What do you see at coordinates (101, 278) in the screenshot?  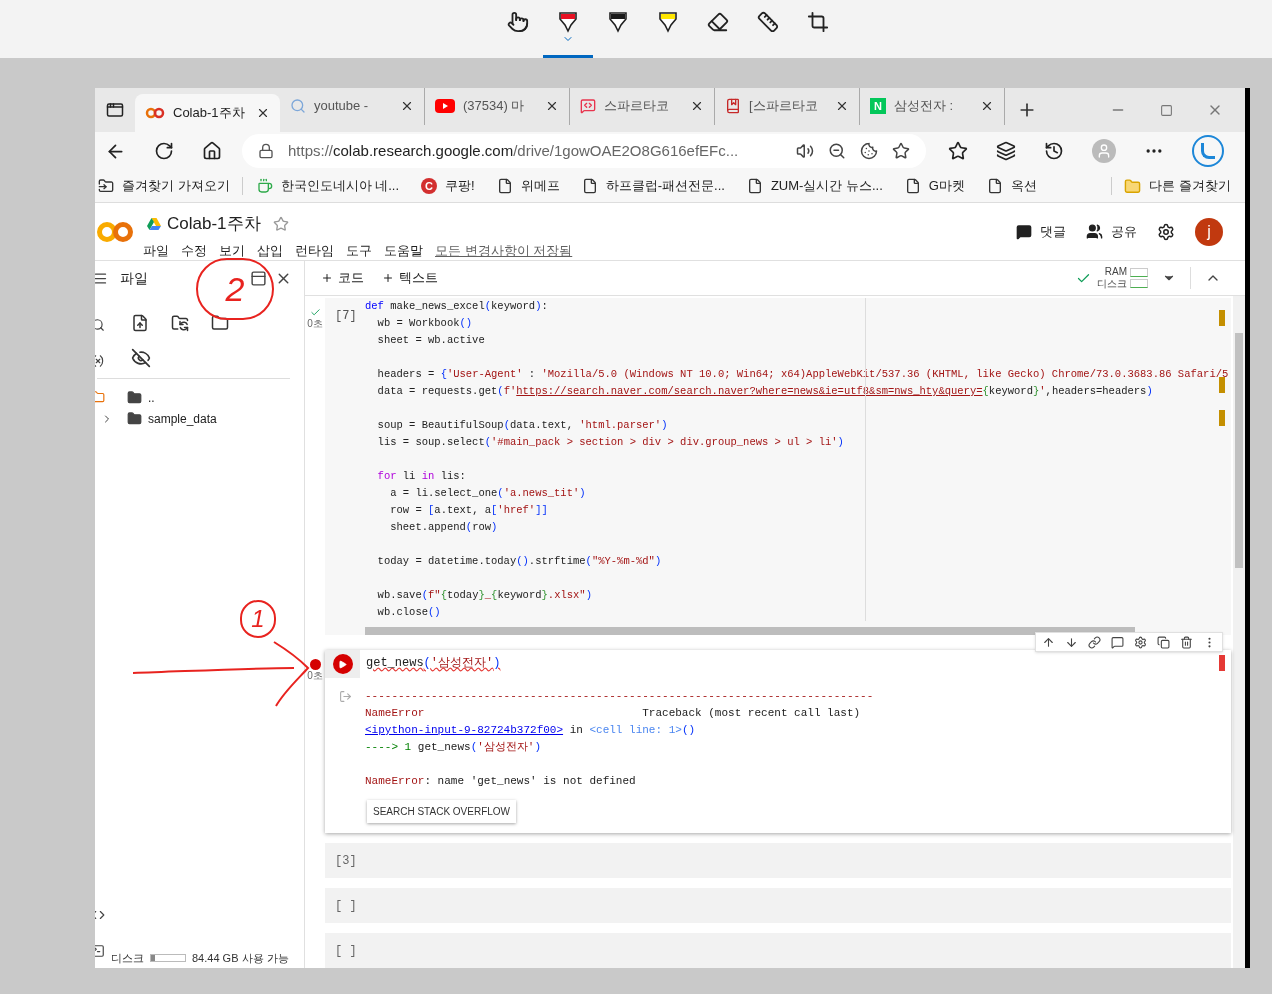 I see `menu-icon` at bounding box center [101, 278].